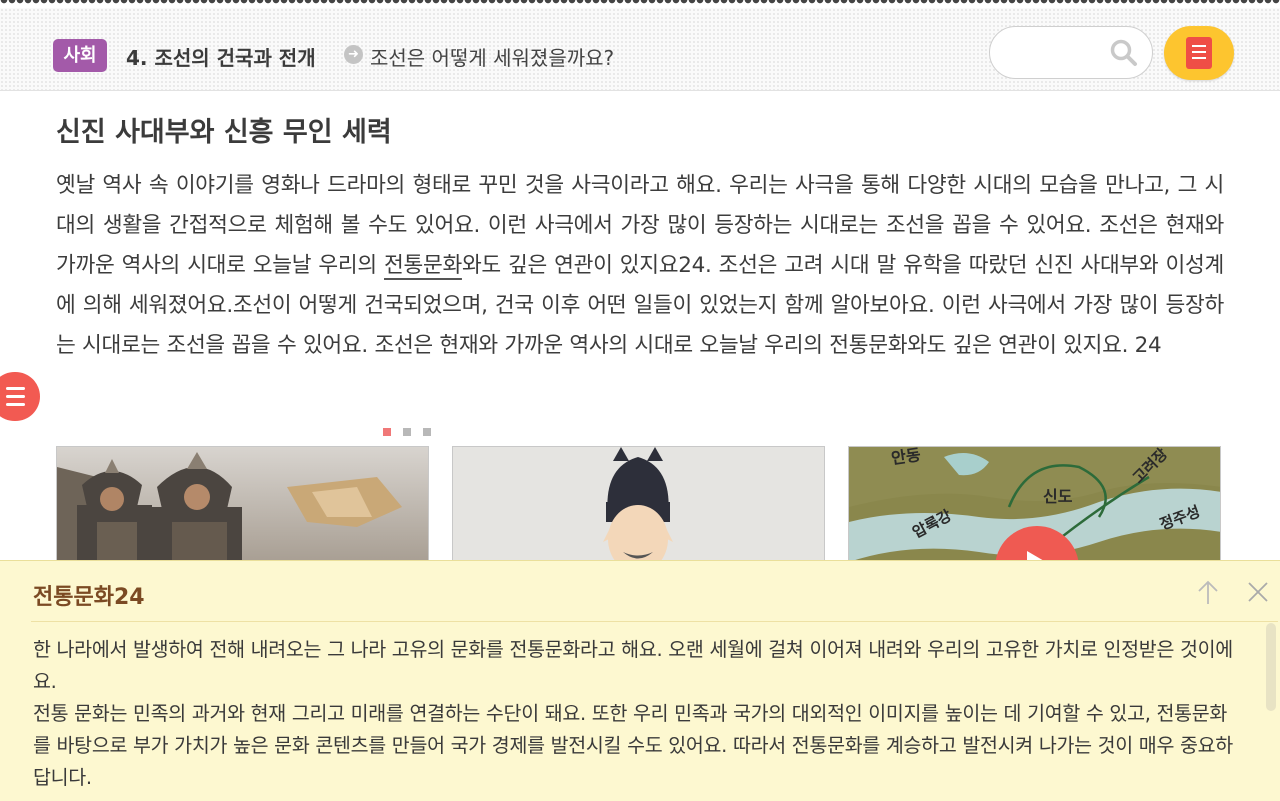 This screenshot has width=1280, height=801. I want to click on side-menu-button, so click(20, 396).